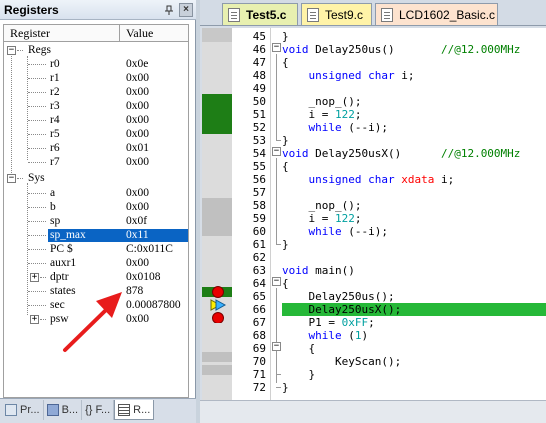 Image resolution: width=546 pixels, height=423 pixels. Describe the element at coordinates (373, 411) in the screenshot. I see `horizontal-scrollbar` at that location.